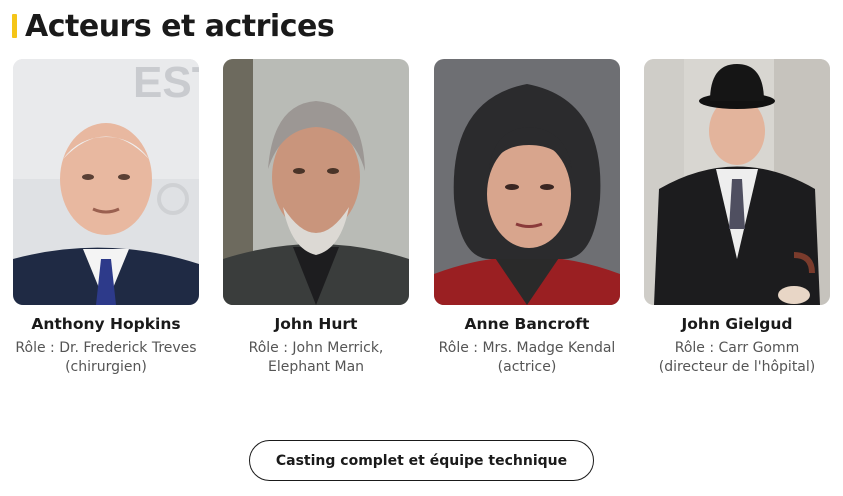 This screenshot has height=496, width=843. I want to click on section-header: Acteurs et actrices, so click(173, 26).